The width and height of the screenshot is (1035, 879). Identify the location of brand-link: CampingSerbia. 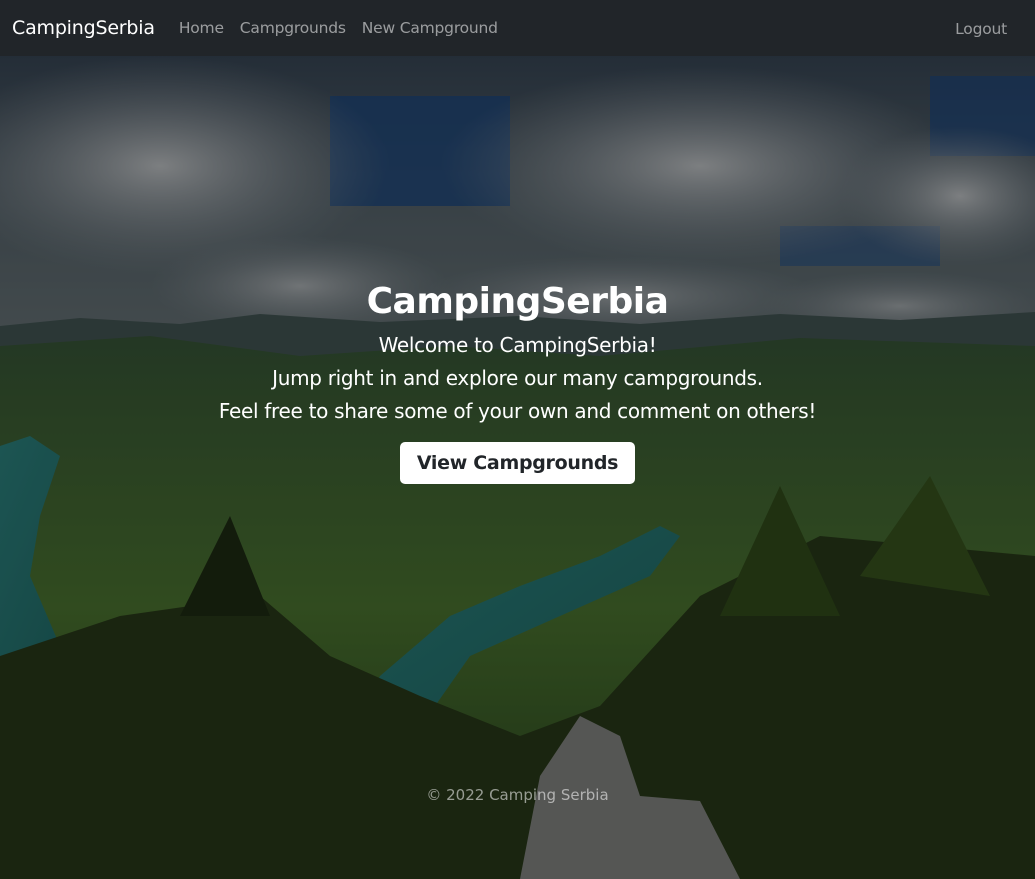
(83, 28).